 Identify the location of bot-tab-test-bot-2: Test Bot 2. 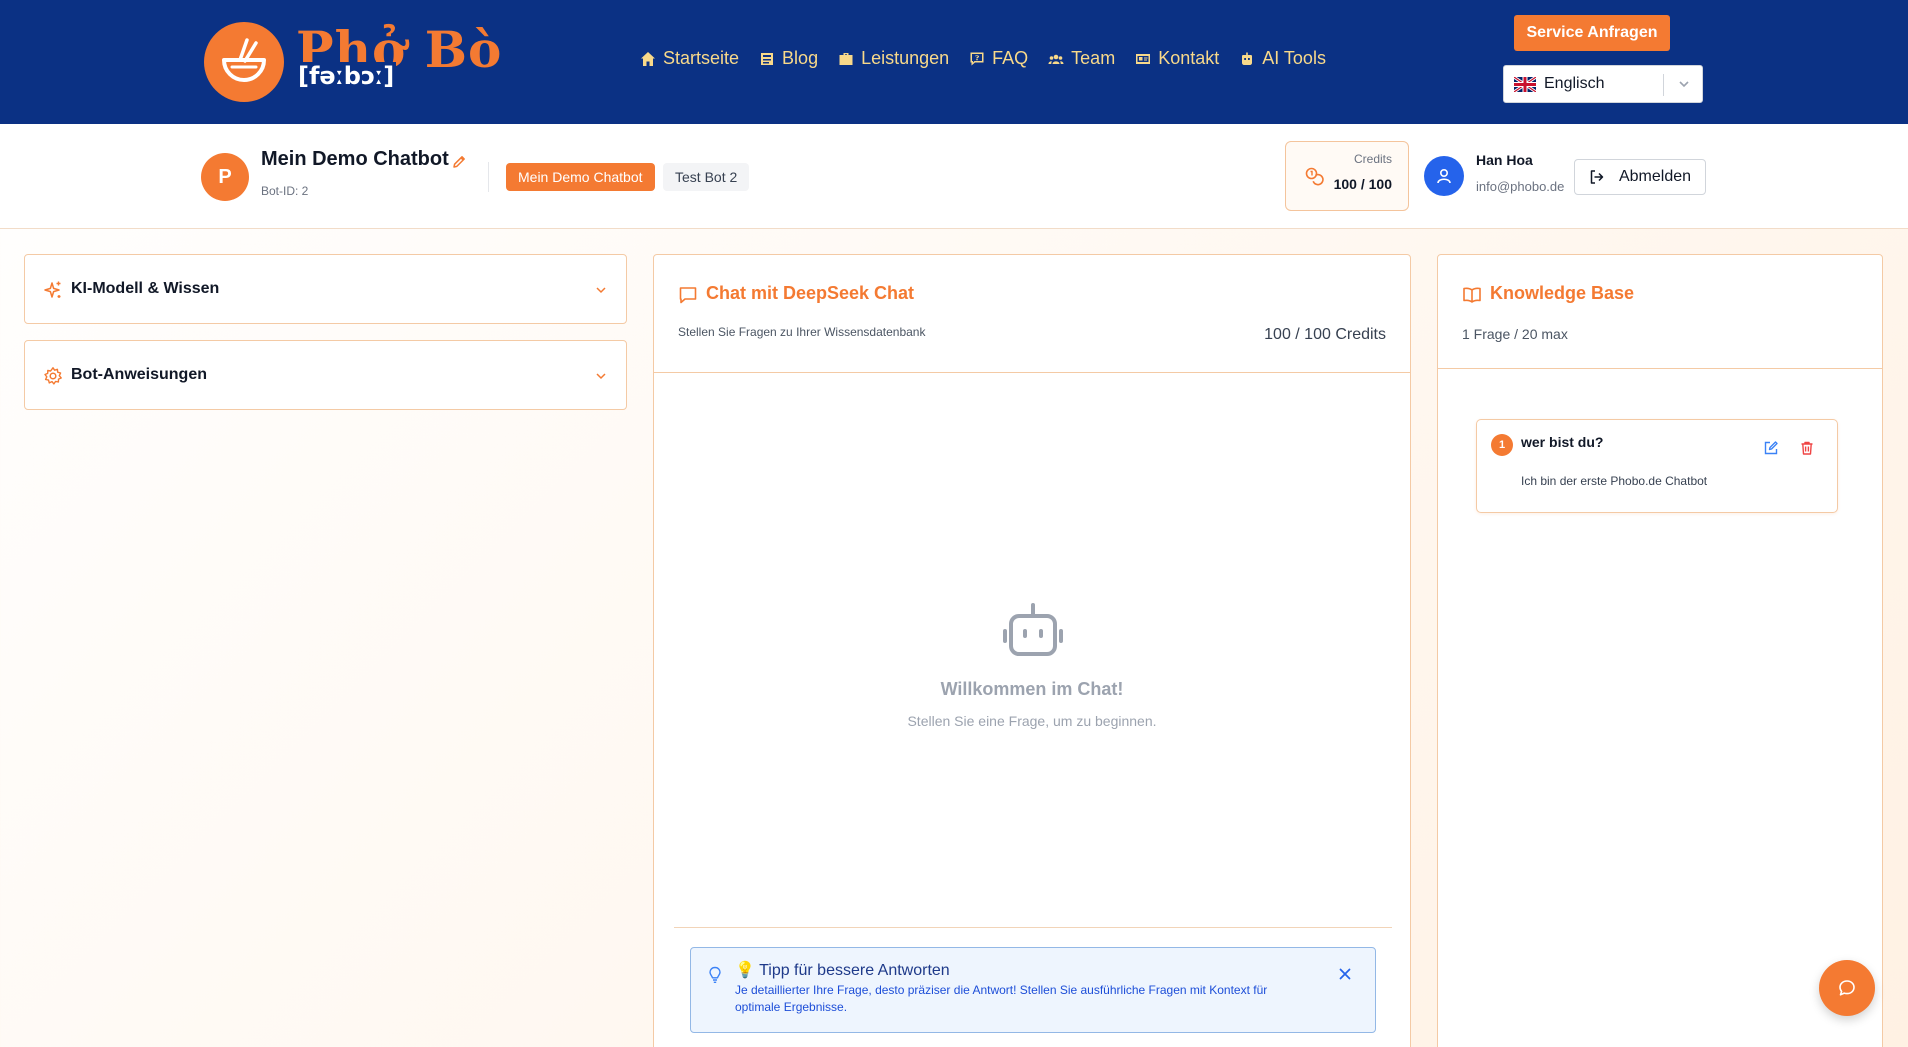
(706, 177).